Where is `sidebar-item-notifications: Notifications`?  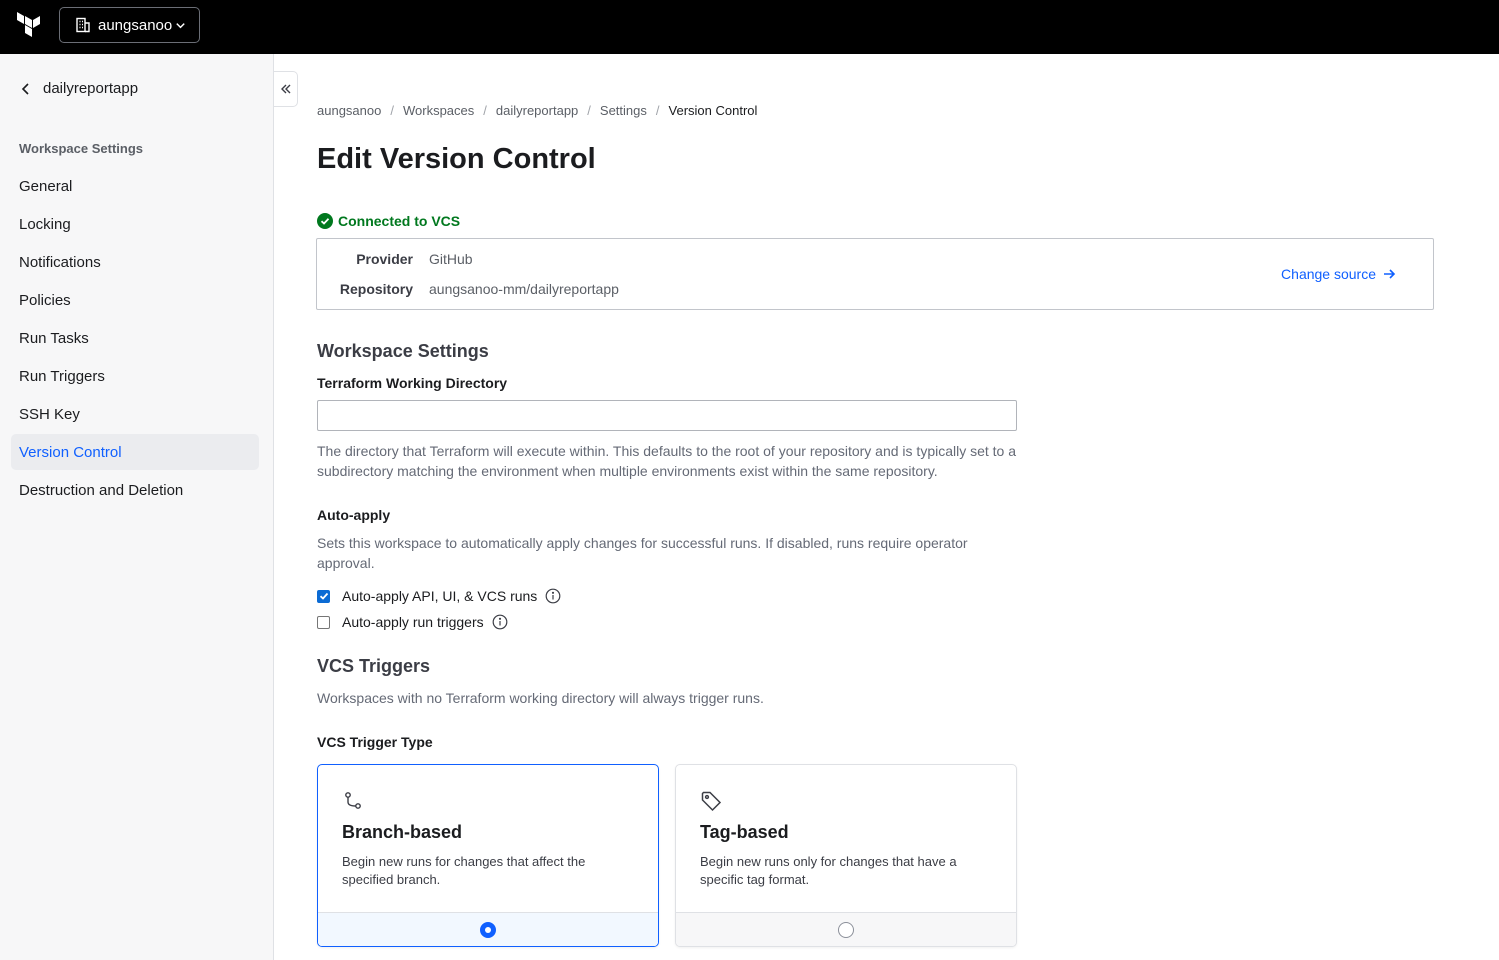 sidebar-item-notifications: Notifications is located at coordinates (135, 262).